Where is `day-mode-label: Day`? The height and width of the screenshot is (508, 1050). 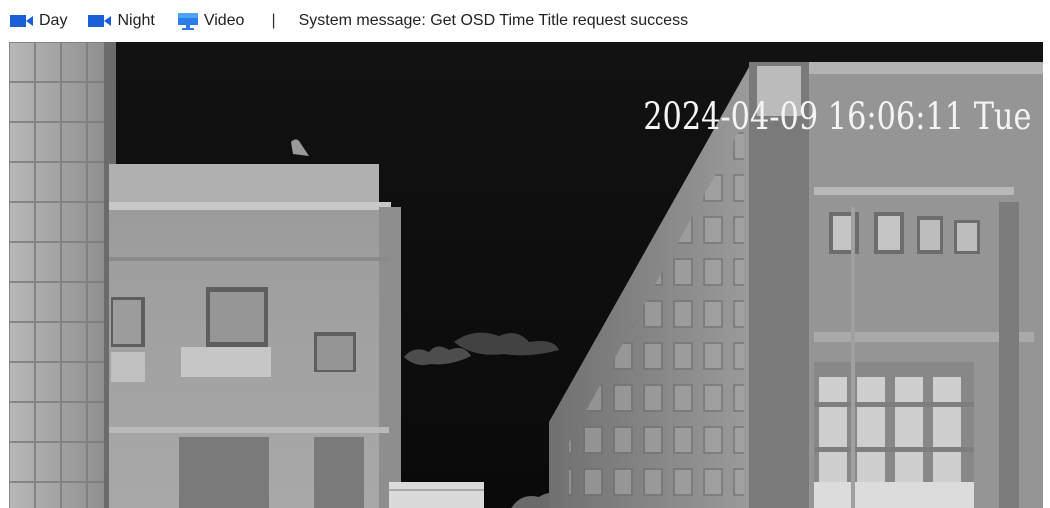
day-mode-label: Day is located at coordinates (53, 20).